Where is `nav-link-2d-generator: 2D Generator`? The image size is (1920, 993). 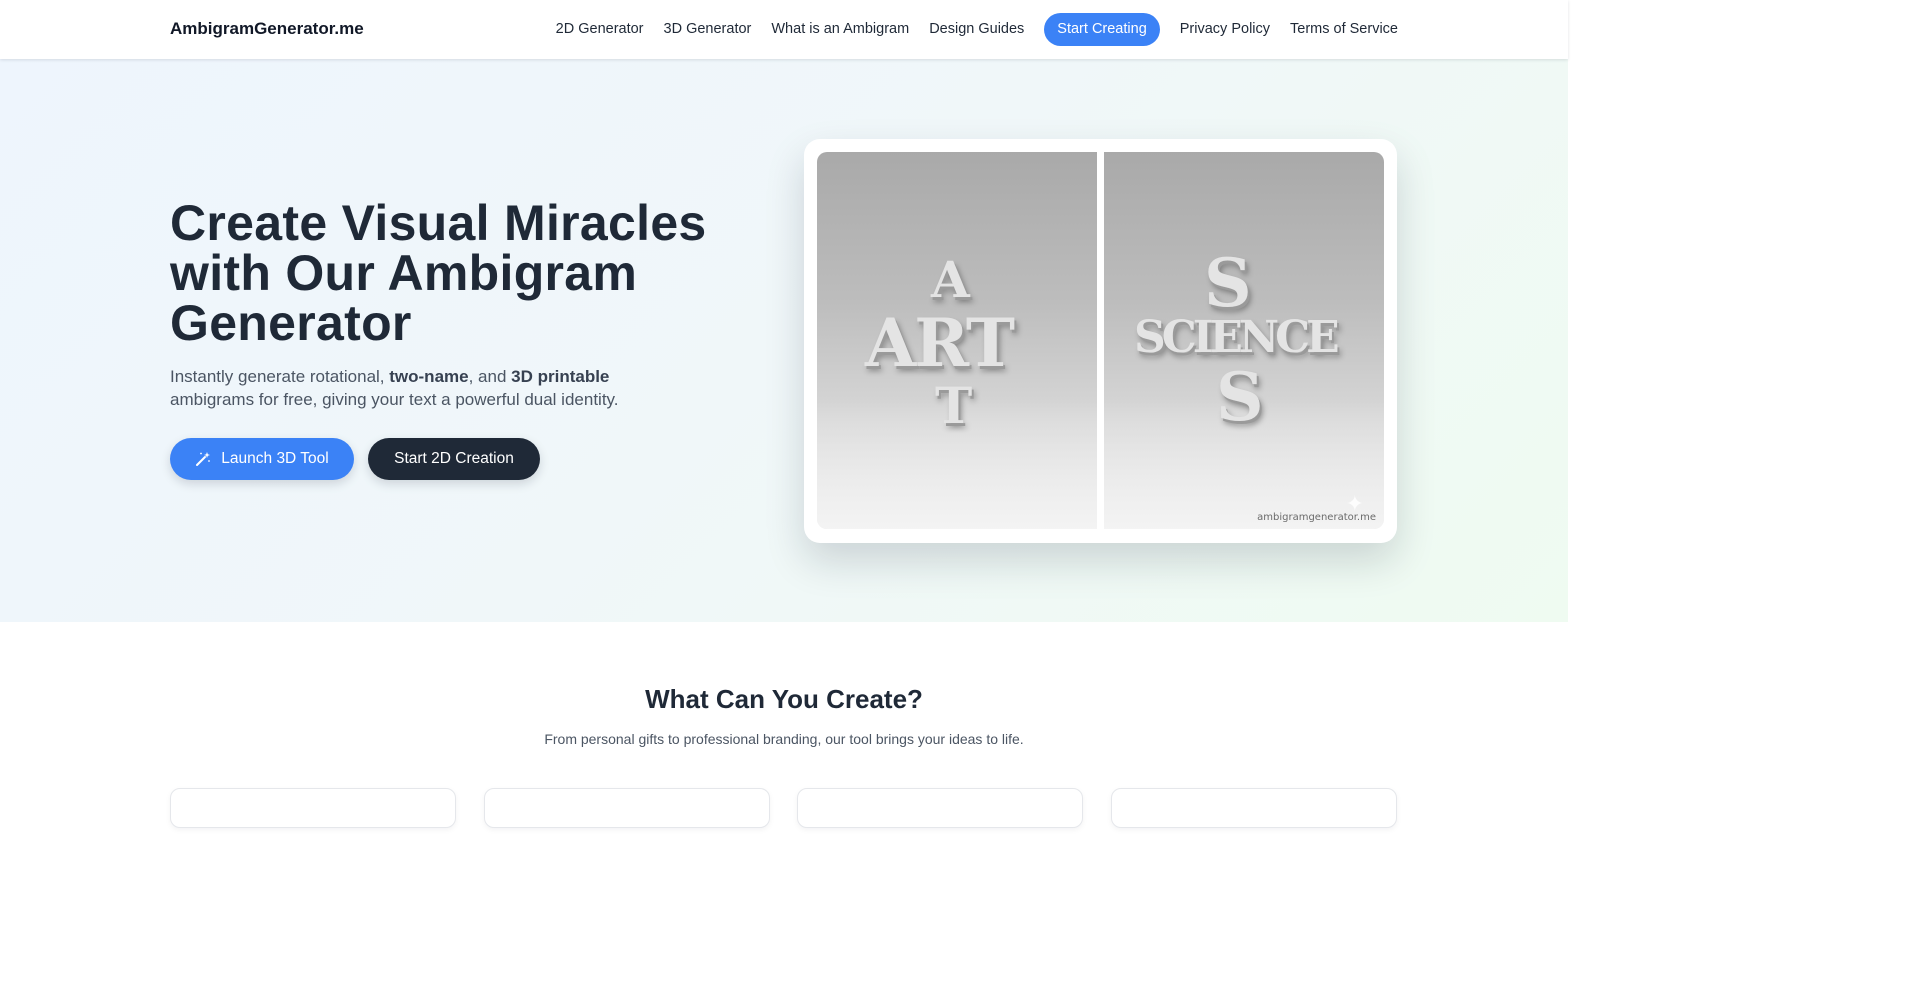
nav-link-2d-generator: 2D Generator is located at coordinates (600, 29).